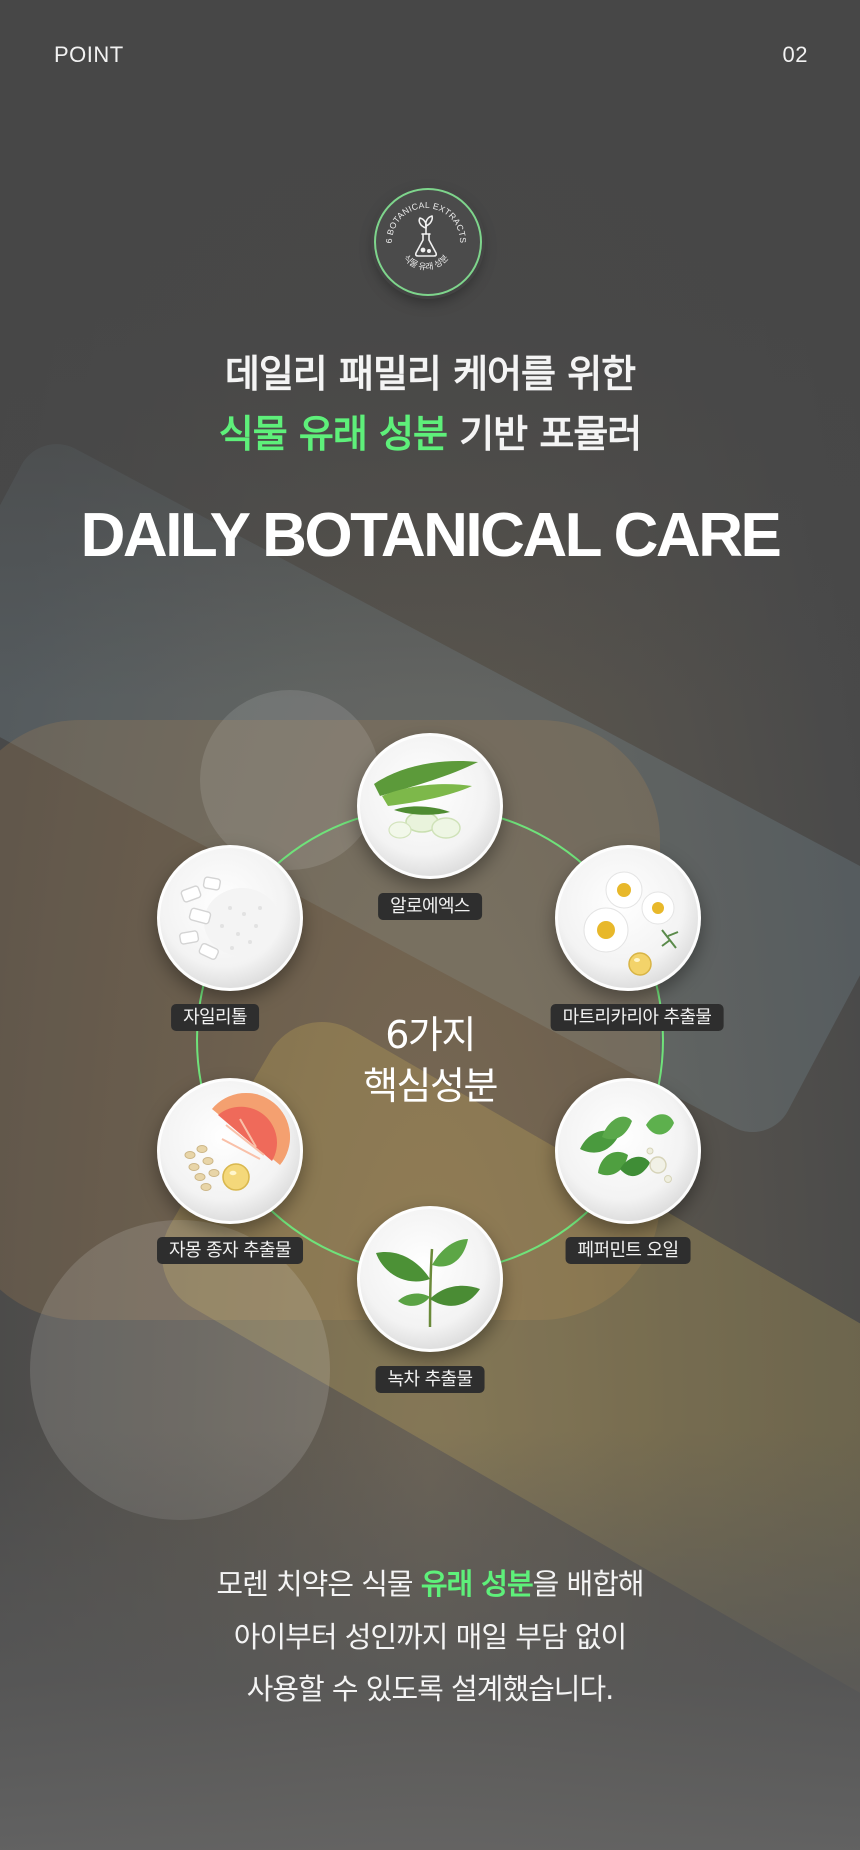 This screenshot has height=1850, width=860. Describe the element at coordinates (795, 54) in the screenshot. I see `page-number: 02` at that location.